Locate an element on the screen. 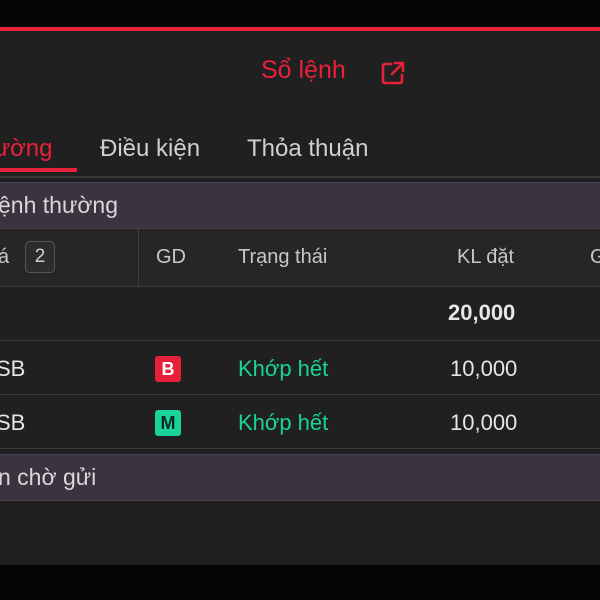 This screenshot has width=600, height=600. buy-badge: B is located at coordinates (168, 369).